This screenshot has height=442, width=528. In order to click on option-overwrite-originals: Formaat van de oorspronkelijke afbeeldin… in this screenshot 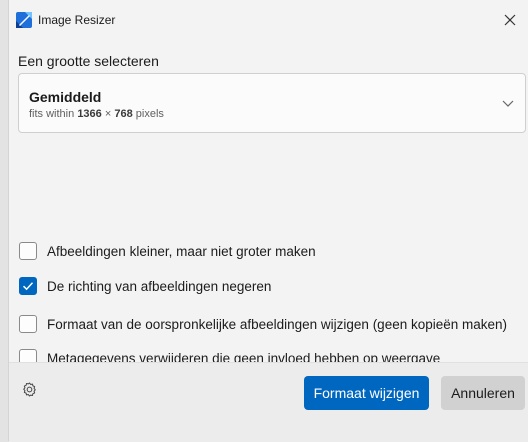, I will do `click(263, 324)`.